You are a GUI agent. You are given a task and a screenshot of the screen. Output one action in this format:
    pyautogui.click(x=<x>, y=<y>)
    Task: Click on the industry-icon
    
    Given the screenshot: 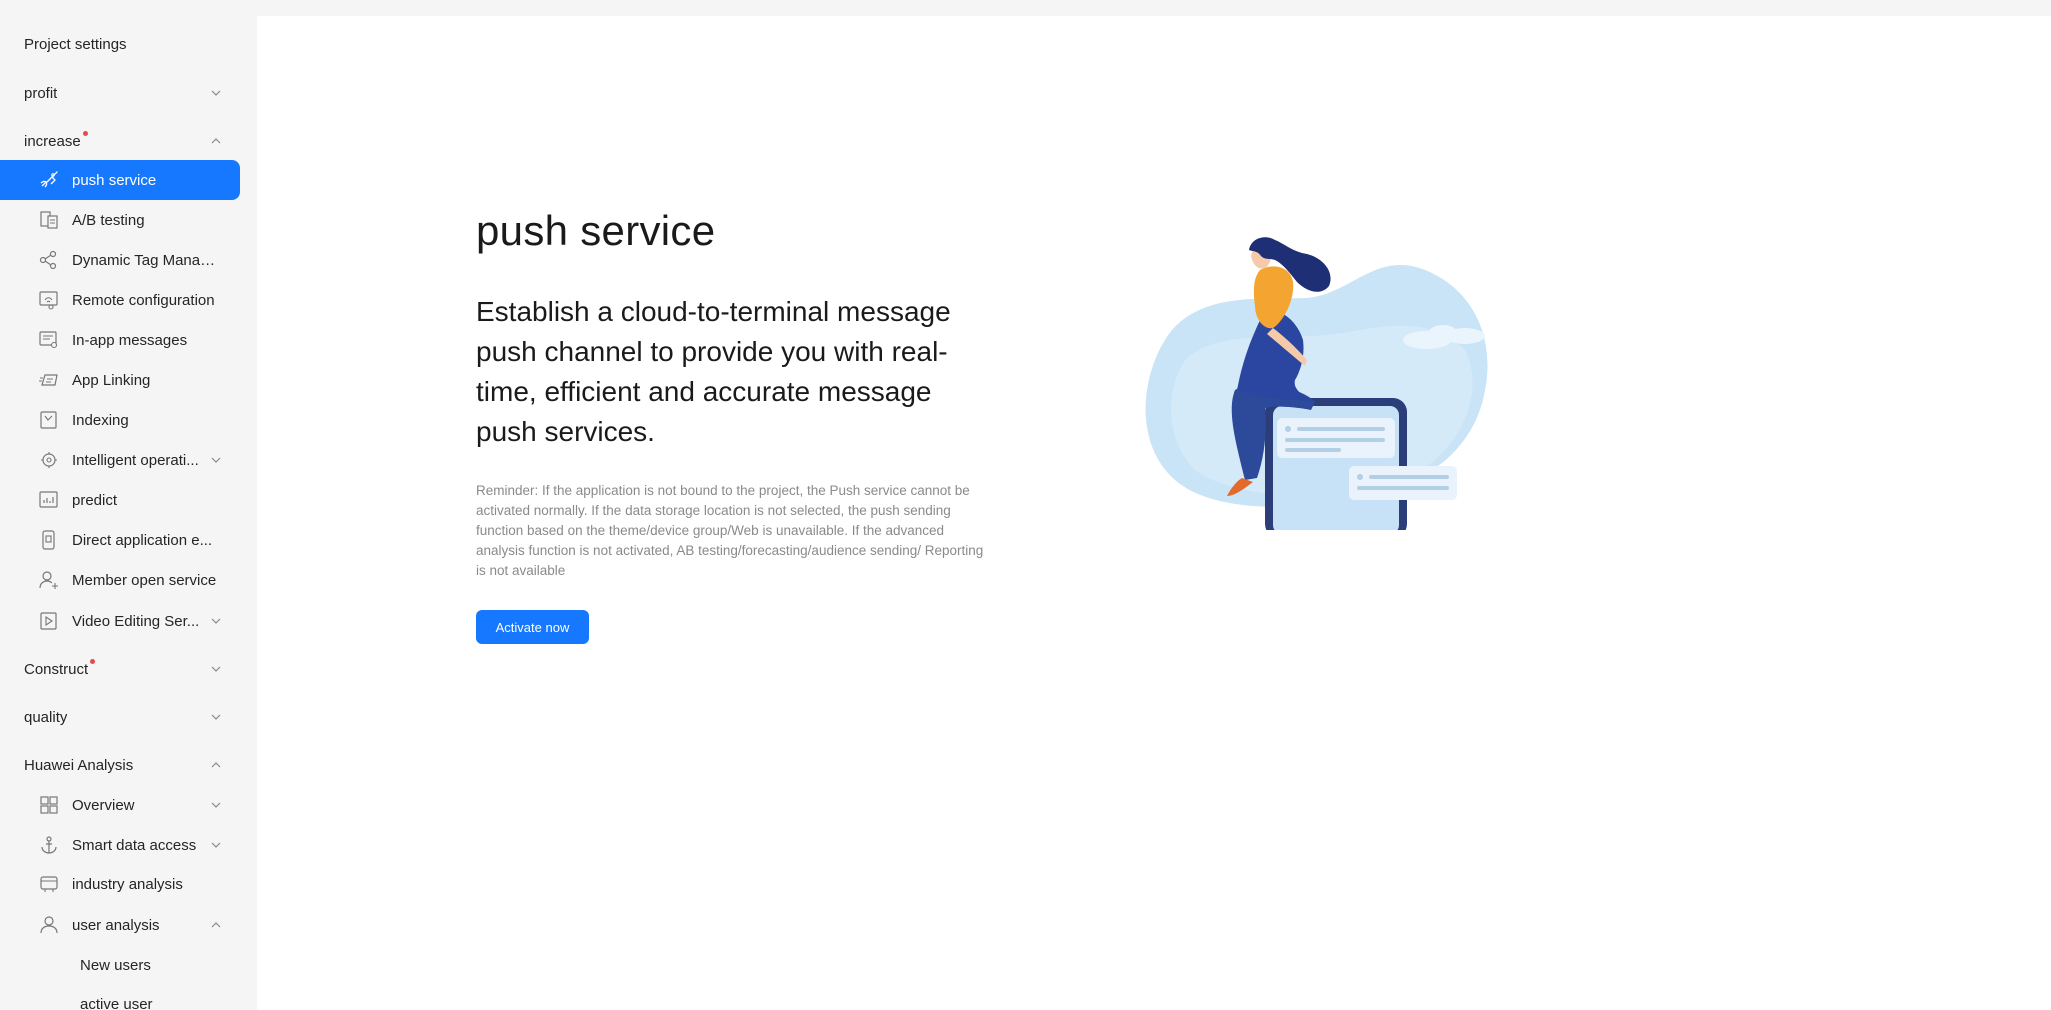 What is the action you would take?
    pyautogui.click(x=49, y=884)
    